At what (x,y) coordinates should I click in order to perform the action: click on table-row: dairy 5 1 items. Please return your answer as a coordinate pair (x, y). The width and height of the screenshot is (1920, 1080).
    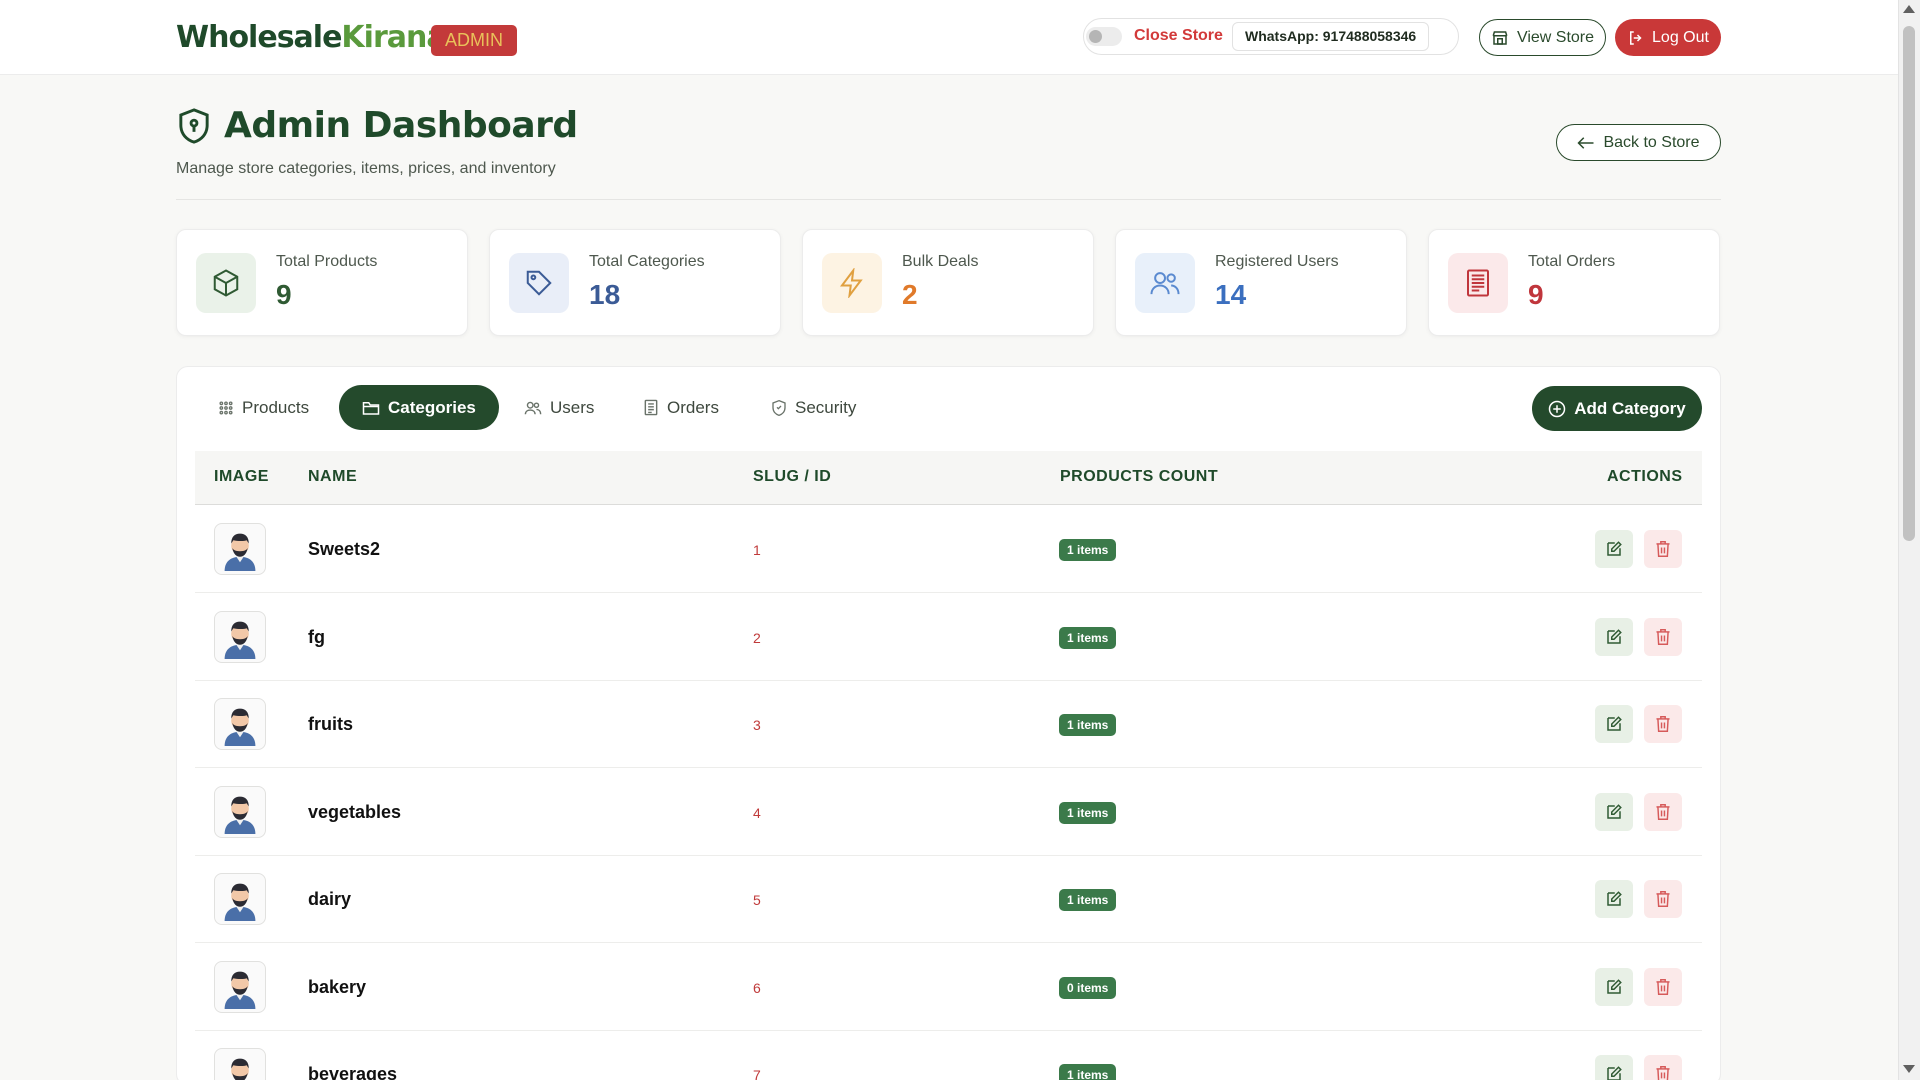
    Looking at the image, I should click on (948, 899).